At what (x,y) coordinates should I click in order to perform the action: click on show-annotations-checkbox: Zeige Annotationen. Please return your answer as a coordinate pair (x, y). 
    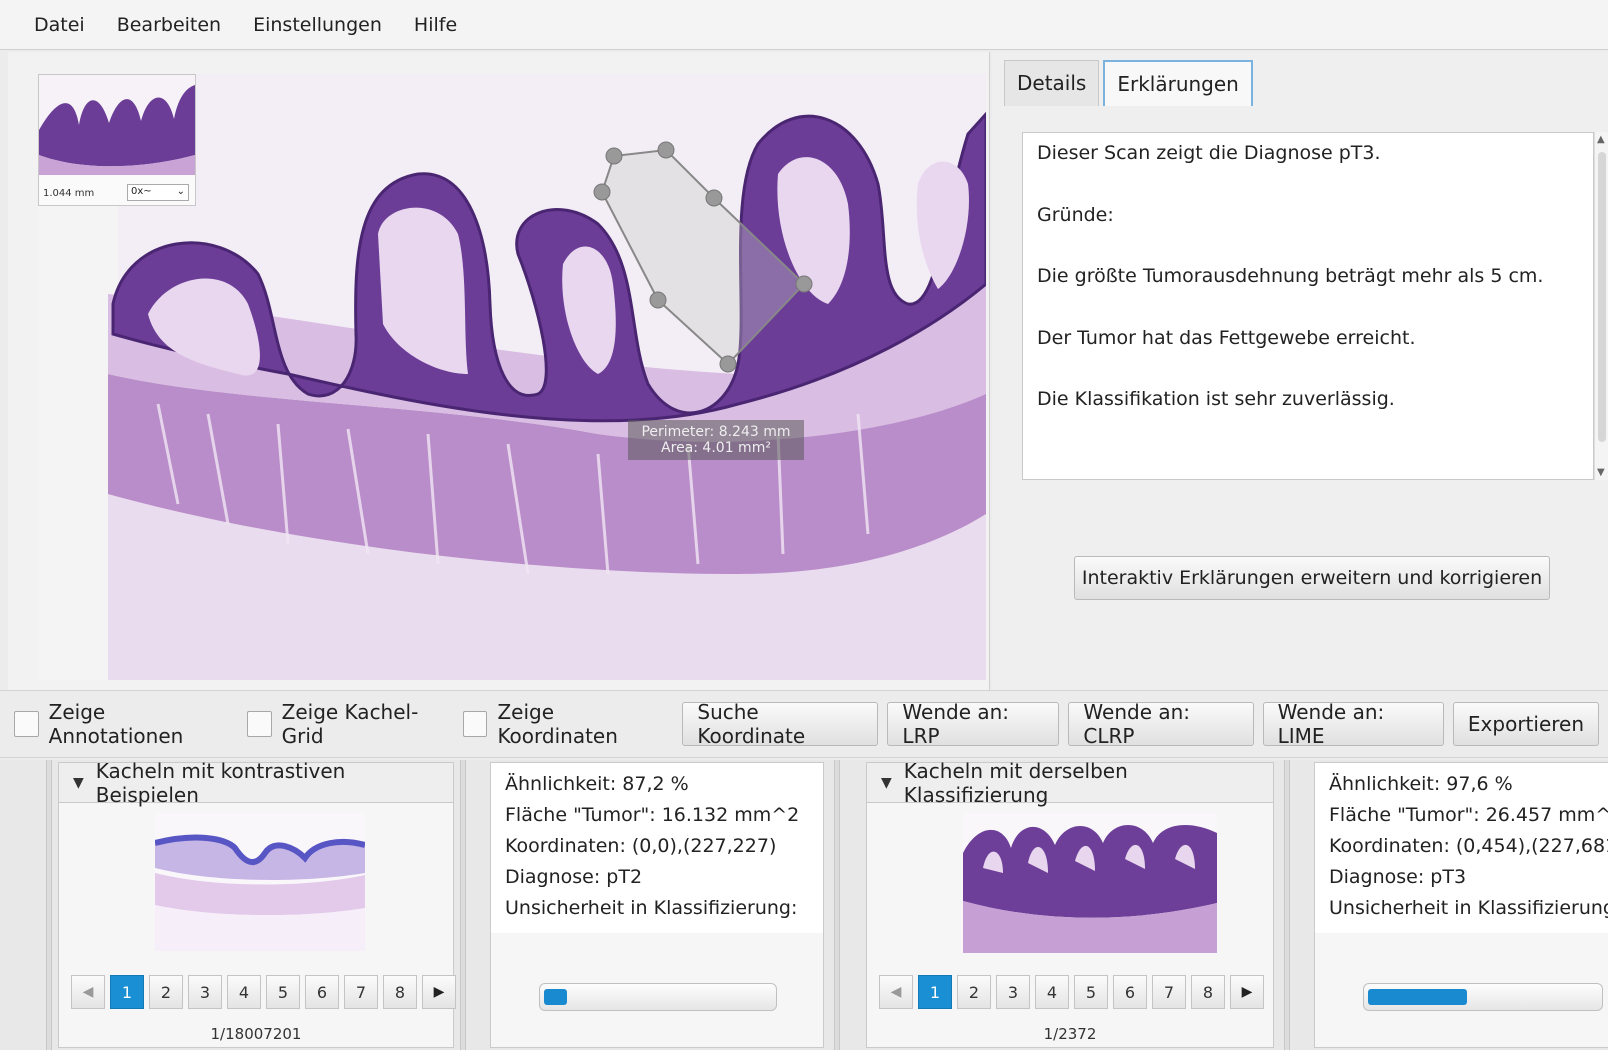
    Looking at the image, I should click on (124, 724).